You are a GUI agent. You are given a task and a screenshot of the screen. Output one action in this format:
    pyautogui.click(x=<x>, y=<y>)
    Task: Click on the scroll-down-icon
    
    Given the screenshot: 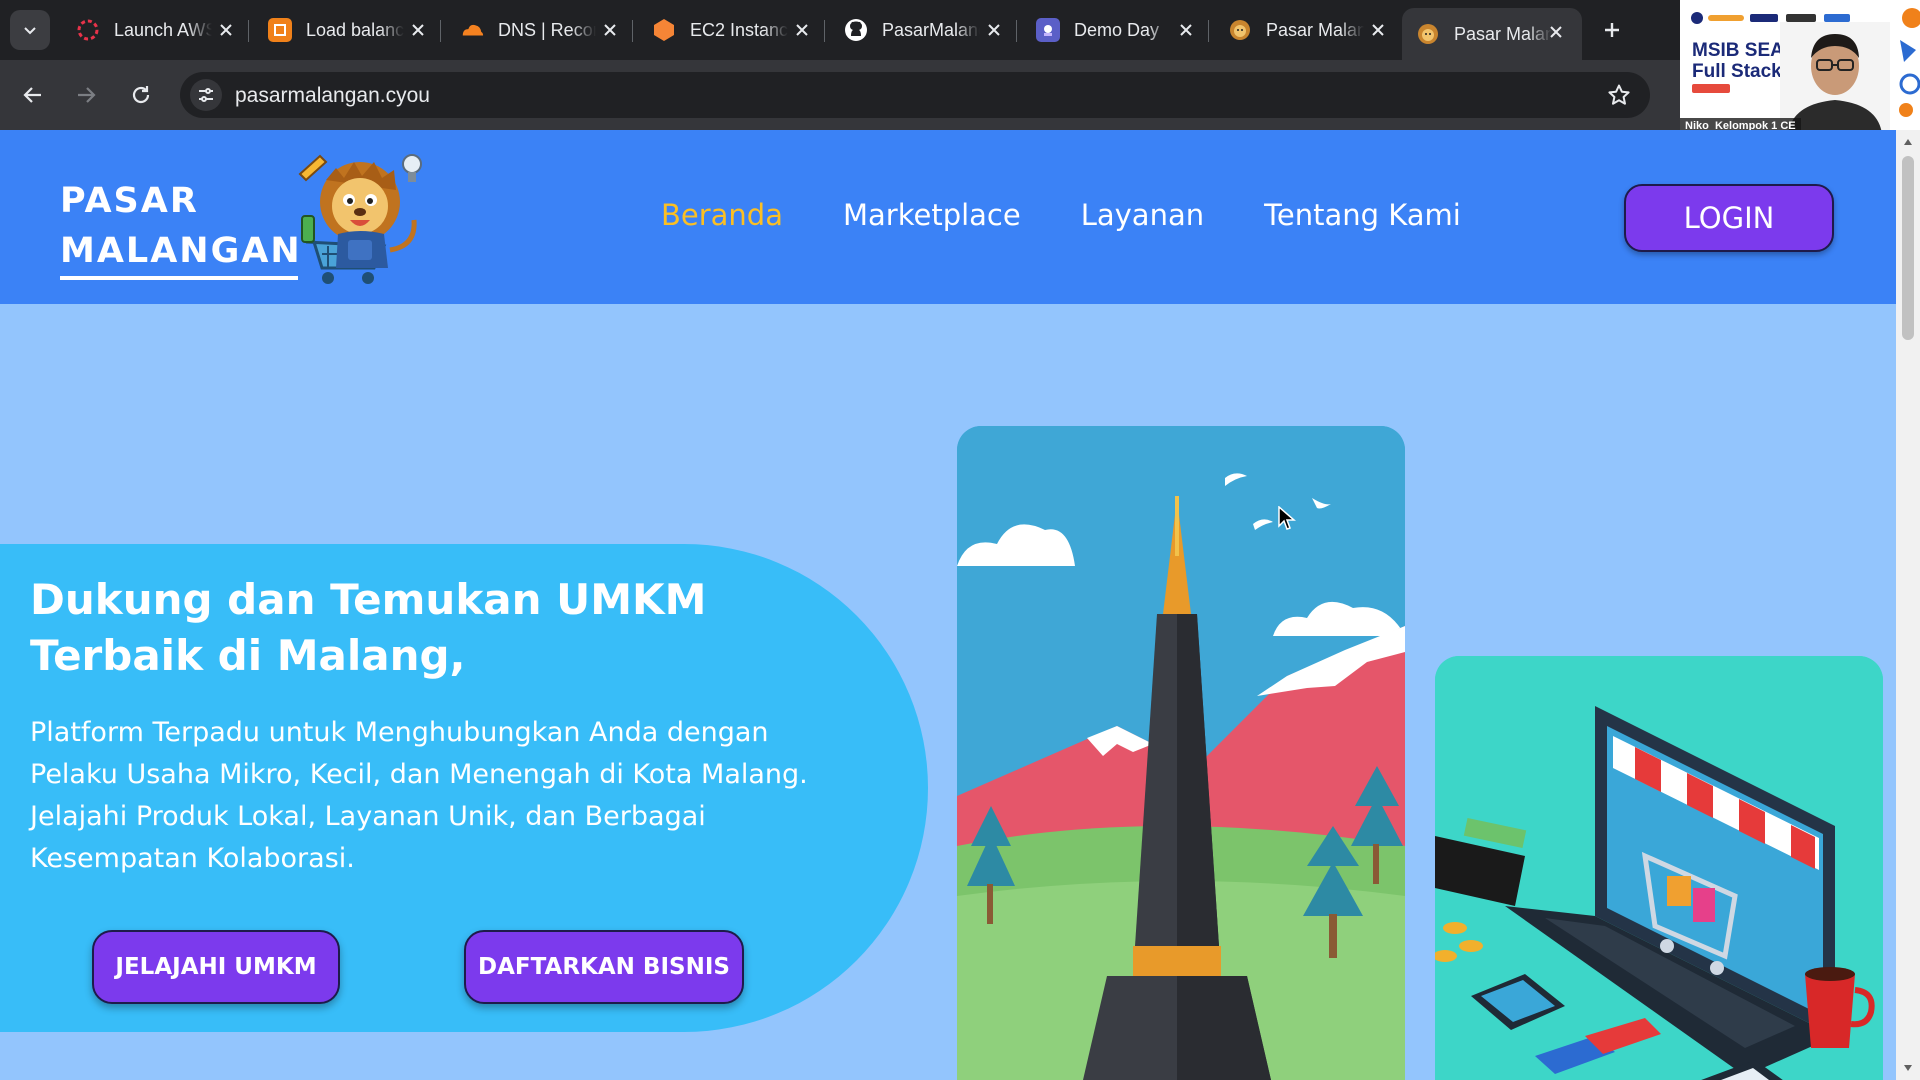 What is the action you would take?
    pyautogui.click(x=1908, y=1068)
    